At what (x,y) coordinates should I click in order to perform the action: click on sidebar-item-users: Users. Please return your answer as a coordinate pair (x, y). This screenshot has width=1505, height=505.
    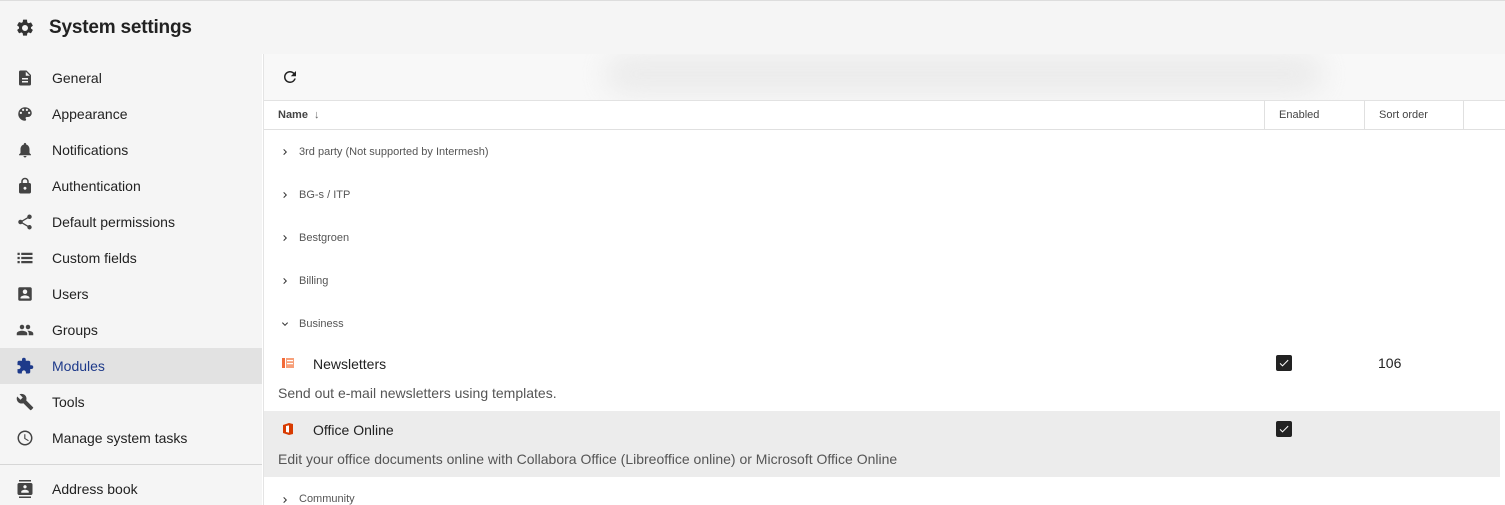
    Looking at the image, I should click on (131, 294).